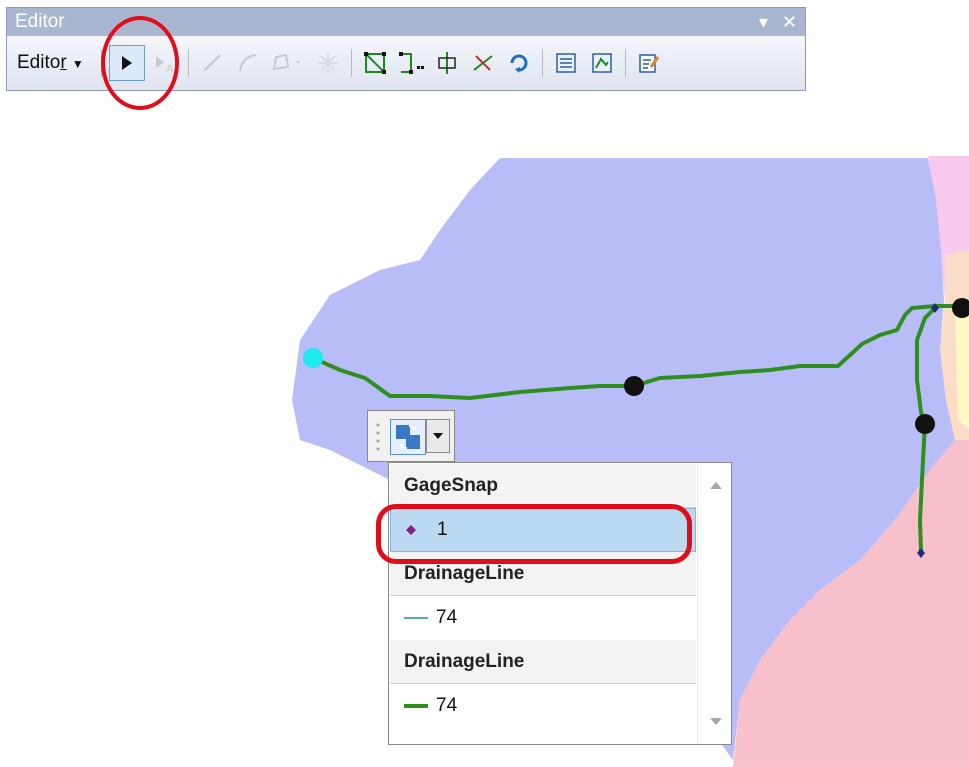  Describe the element at coordinates (77, 64) in the screenshot. I see `chevron-down-icon: ▼` at that location.